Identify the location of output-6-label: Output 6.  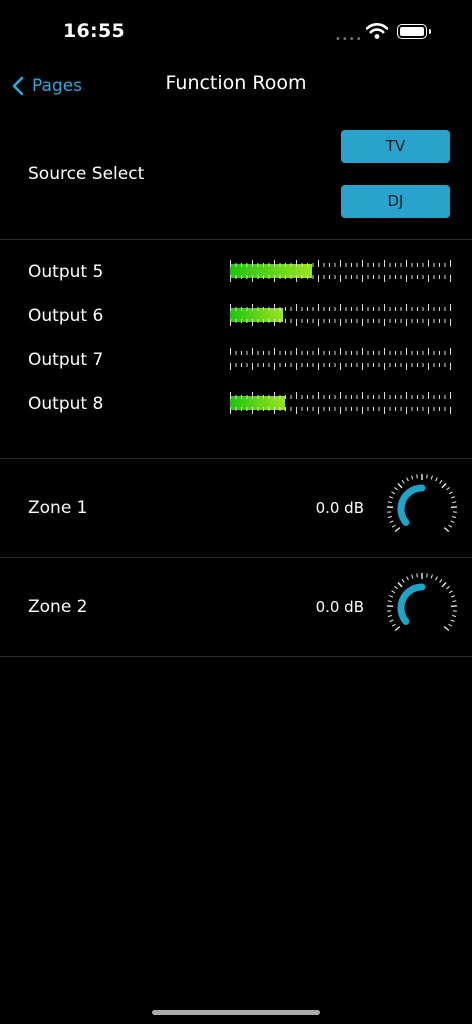
(66, 316).